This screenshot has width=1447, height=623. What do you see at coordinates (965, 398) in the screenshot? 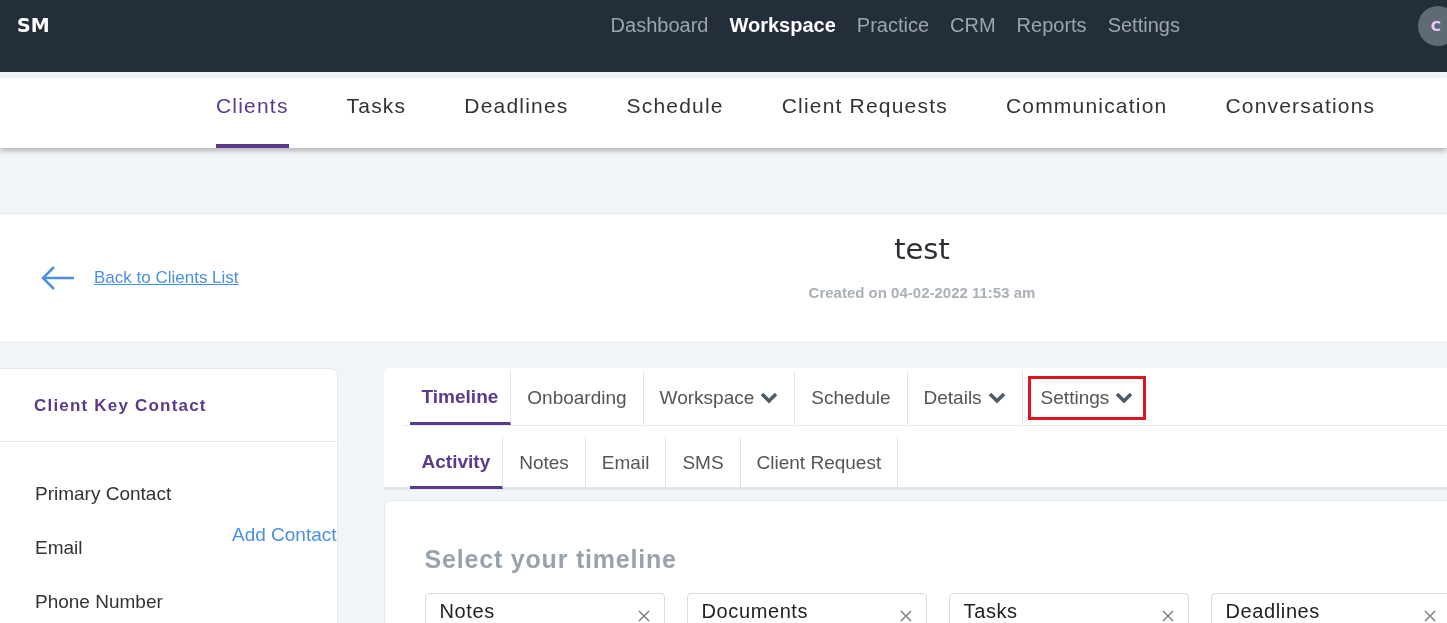
I see `tab: Details` at bounding box center [965, 398].